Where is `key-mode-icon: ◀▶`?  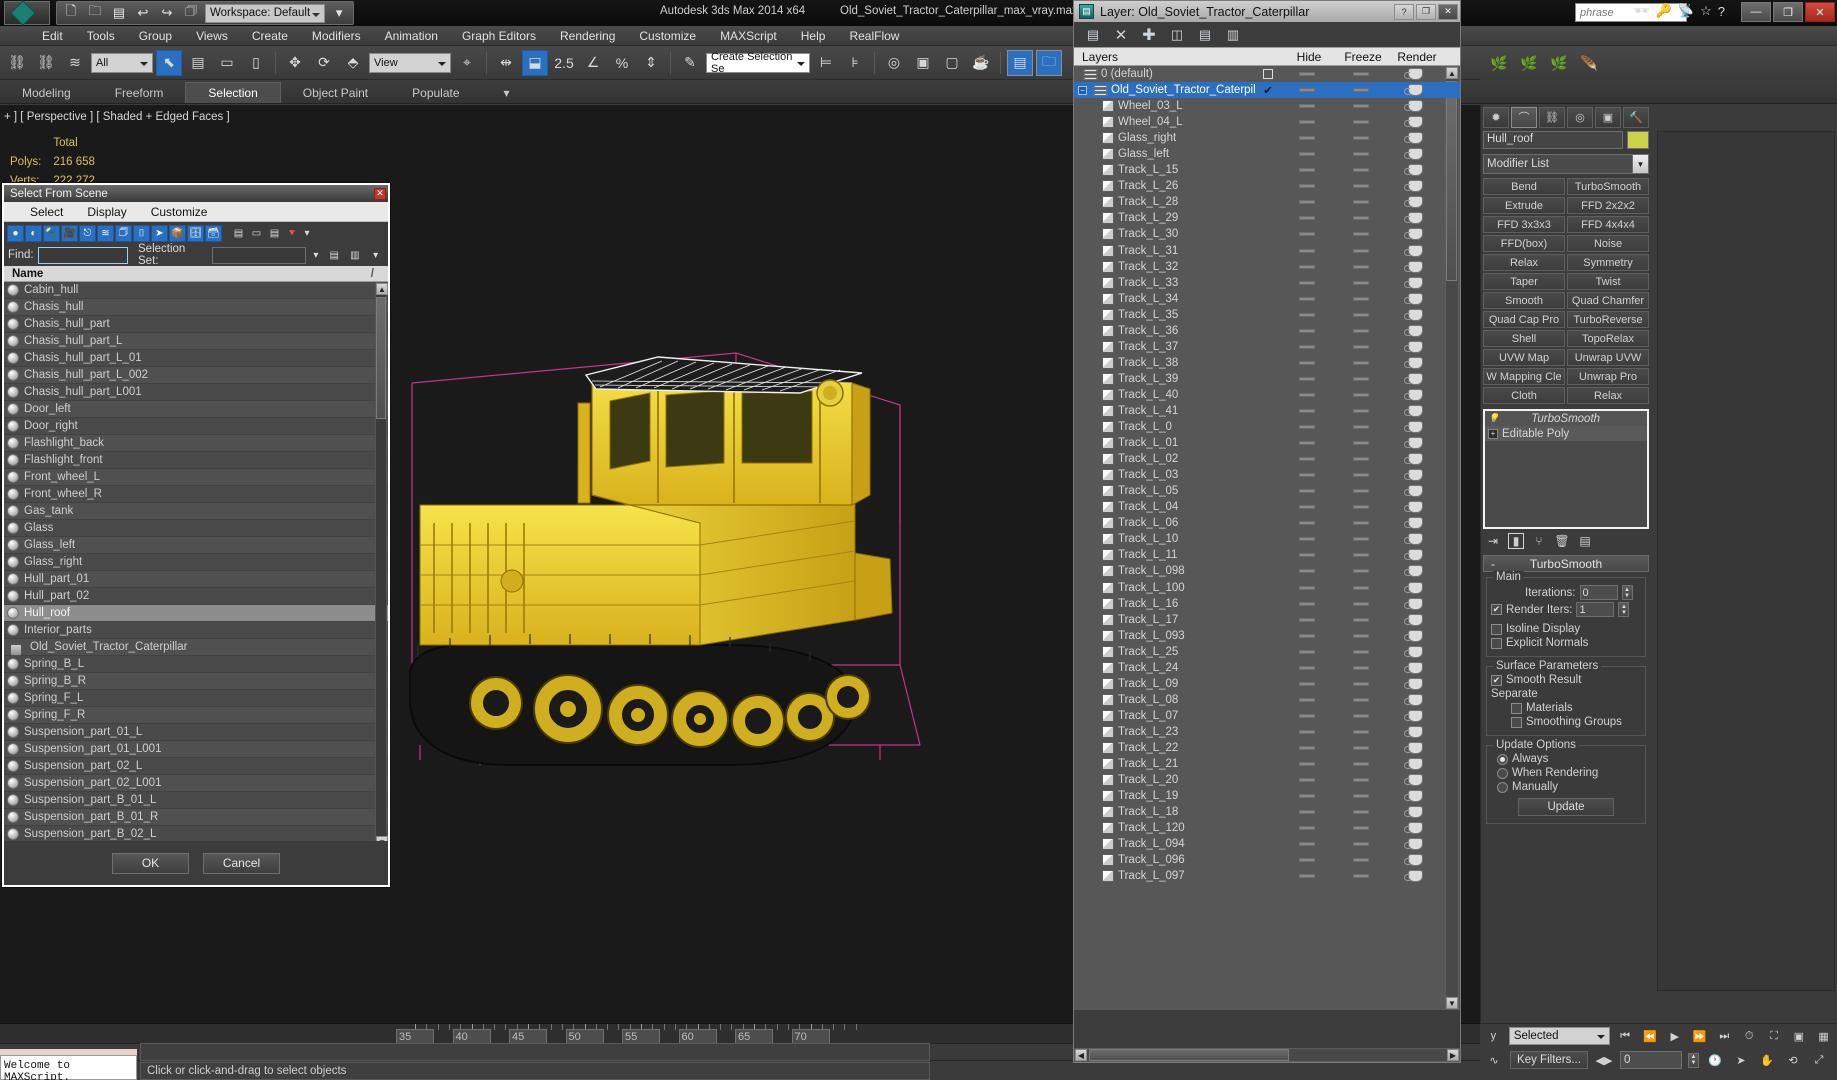 key-mode-icon: ◀▶ is located at coordinates (1604, 1060).